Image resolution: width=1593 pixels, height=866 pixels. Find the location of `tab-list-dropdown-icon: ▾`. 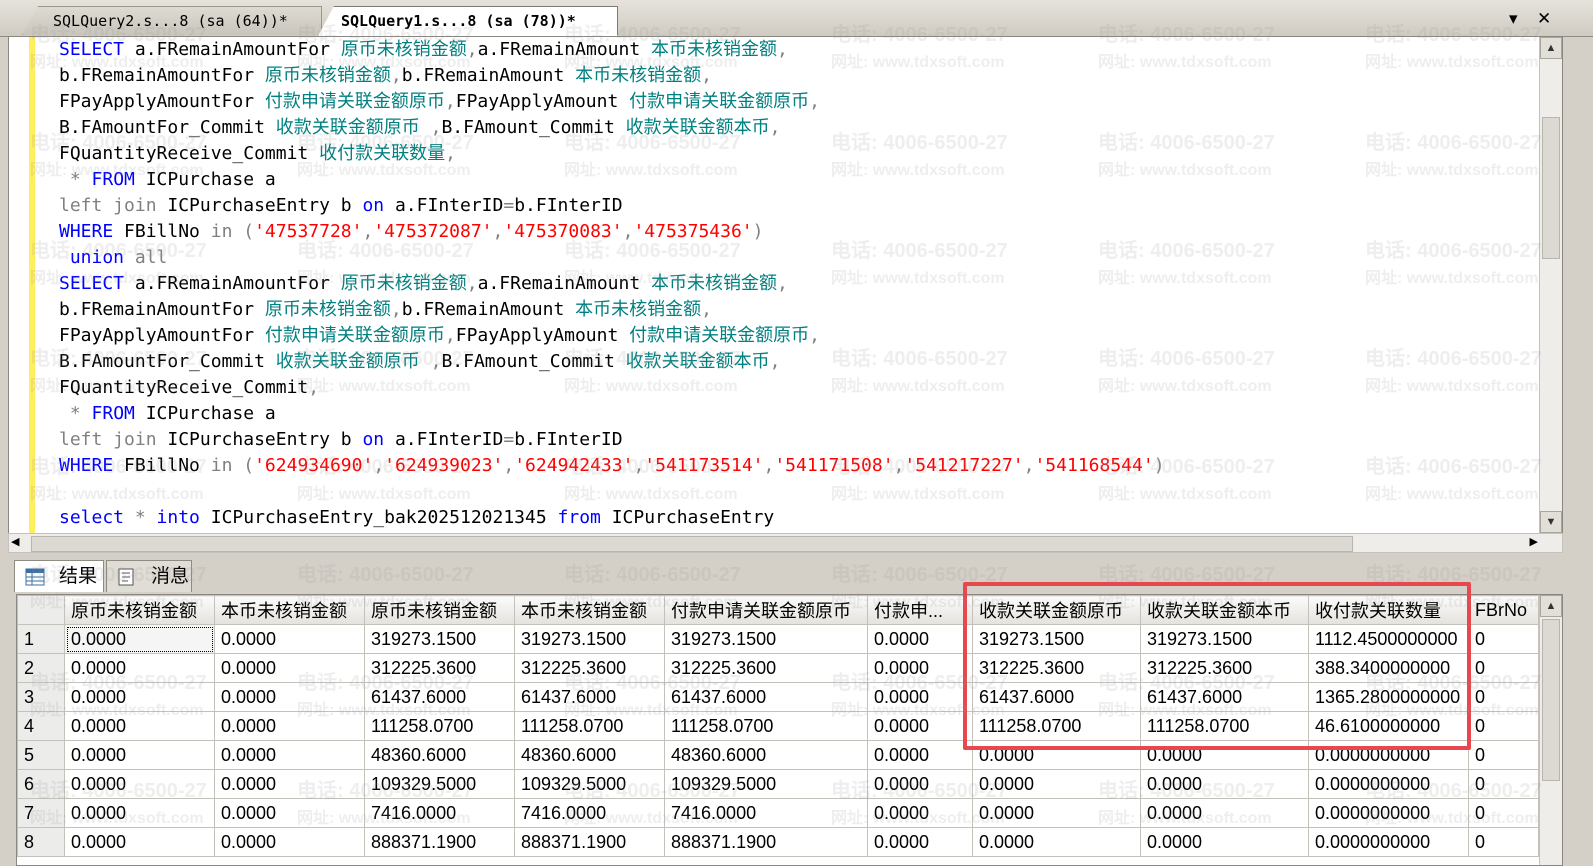

tab-list-dropdown-icon: ▾ is located at coordinates (1513, 19).